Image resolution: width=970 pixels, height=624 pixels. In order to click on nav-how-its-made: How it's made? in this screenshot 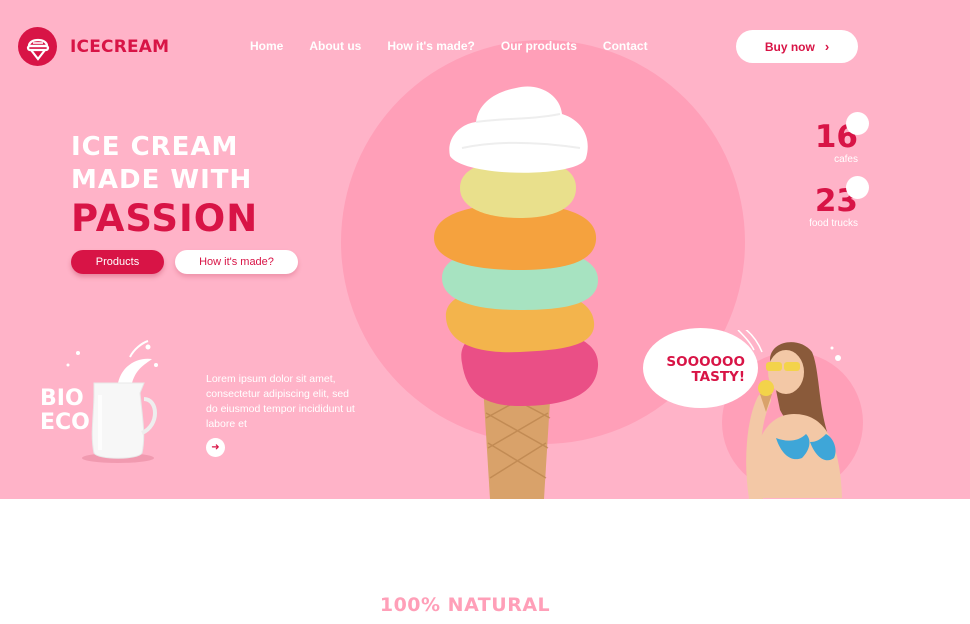, I will do `click(431, 46)`.